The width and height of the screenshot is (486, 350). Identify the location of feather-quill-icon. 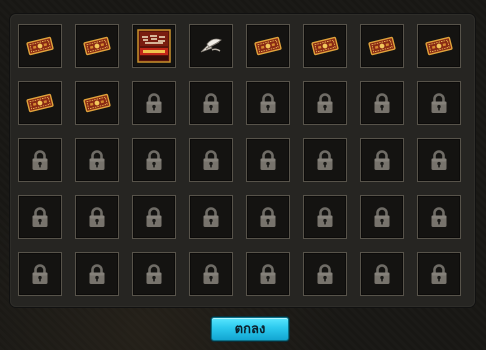
(211, 46).